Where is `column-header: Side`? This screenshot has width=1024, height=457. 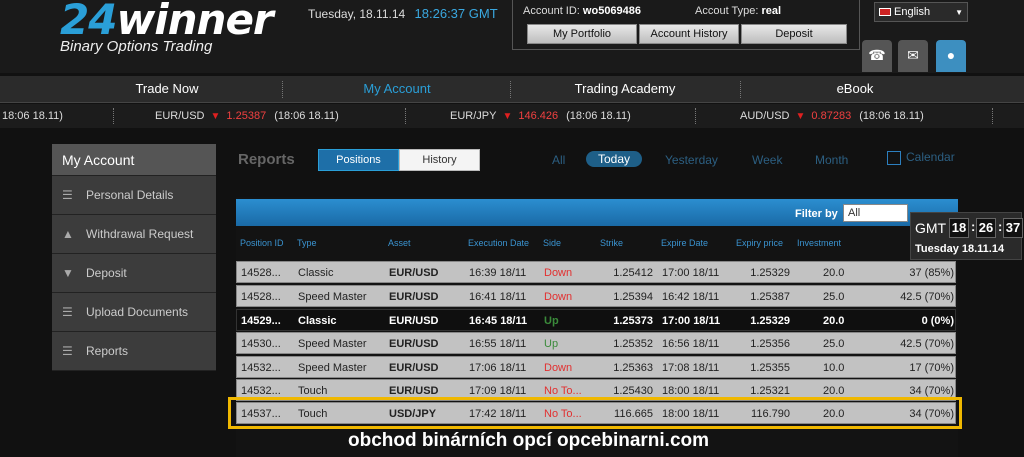
column-header: Side is located at coordinates (552, 243).